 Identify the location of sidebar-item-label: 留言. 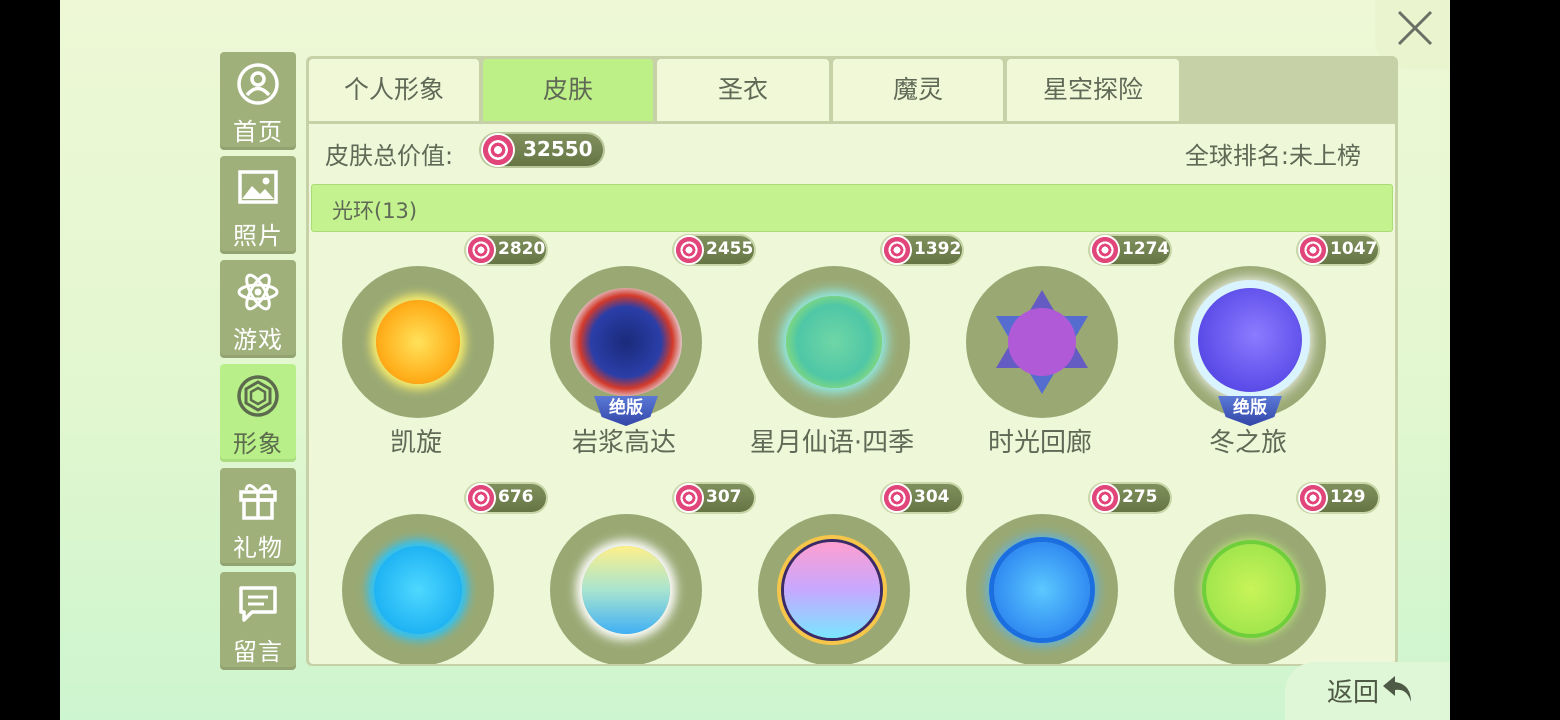
(258, 652).